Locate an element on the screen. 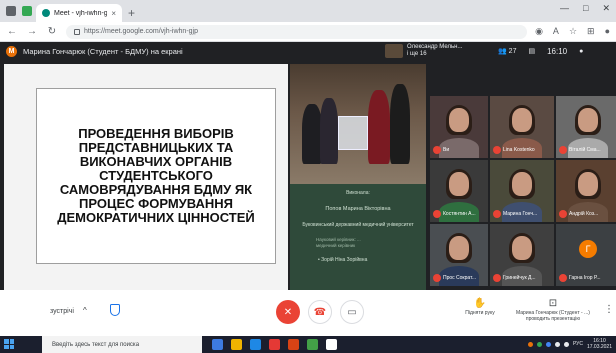  profile-icon: ● is located at coordinates (607, 31).